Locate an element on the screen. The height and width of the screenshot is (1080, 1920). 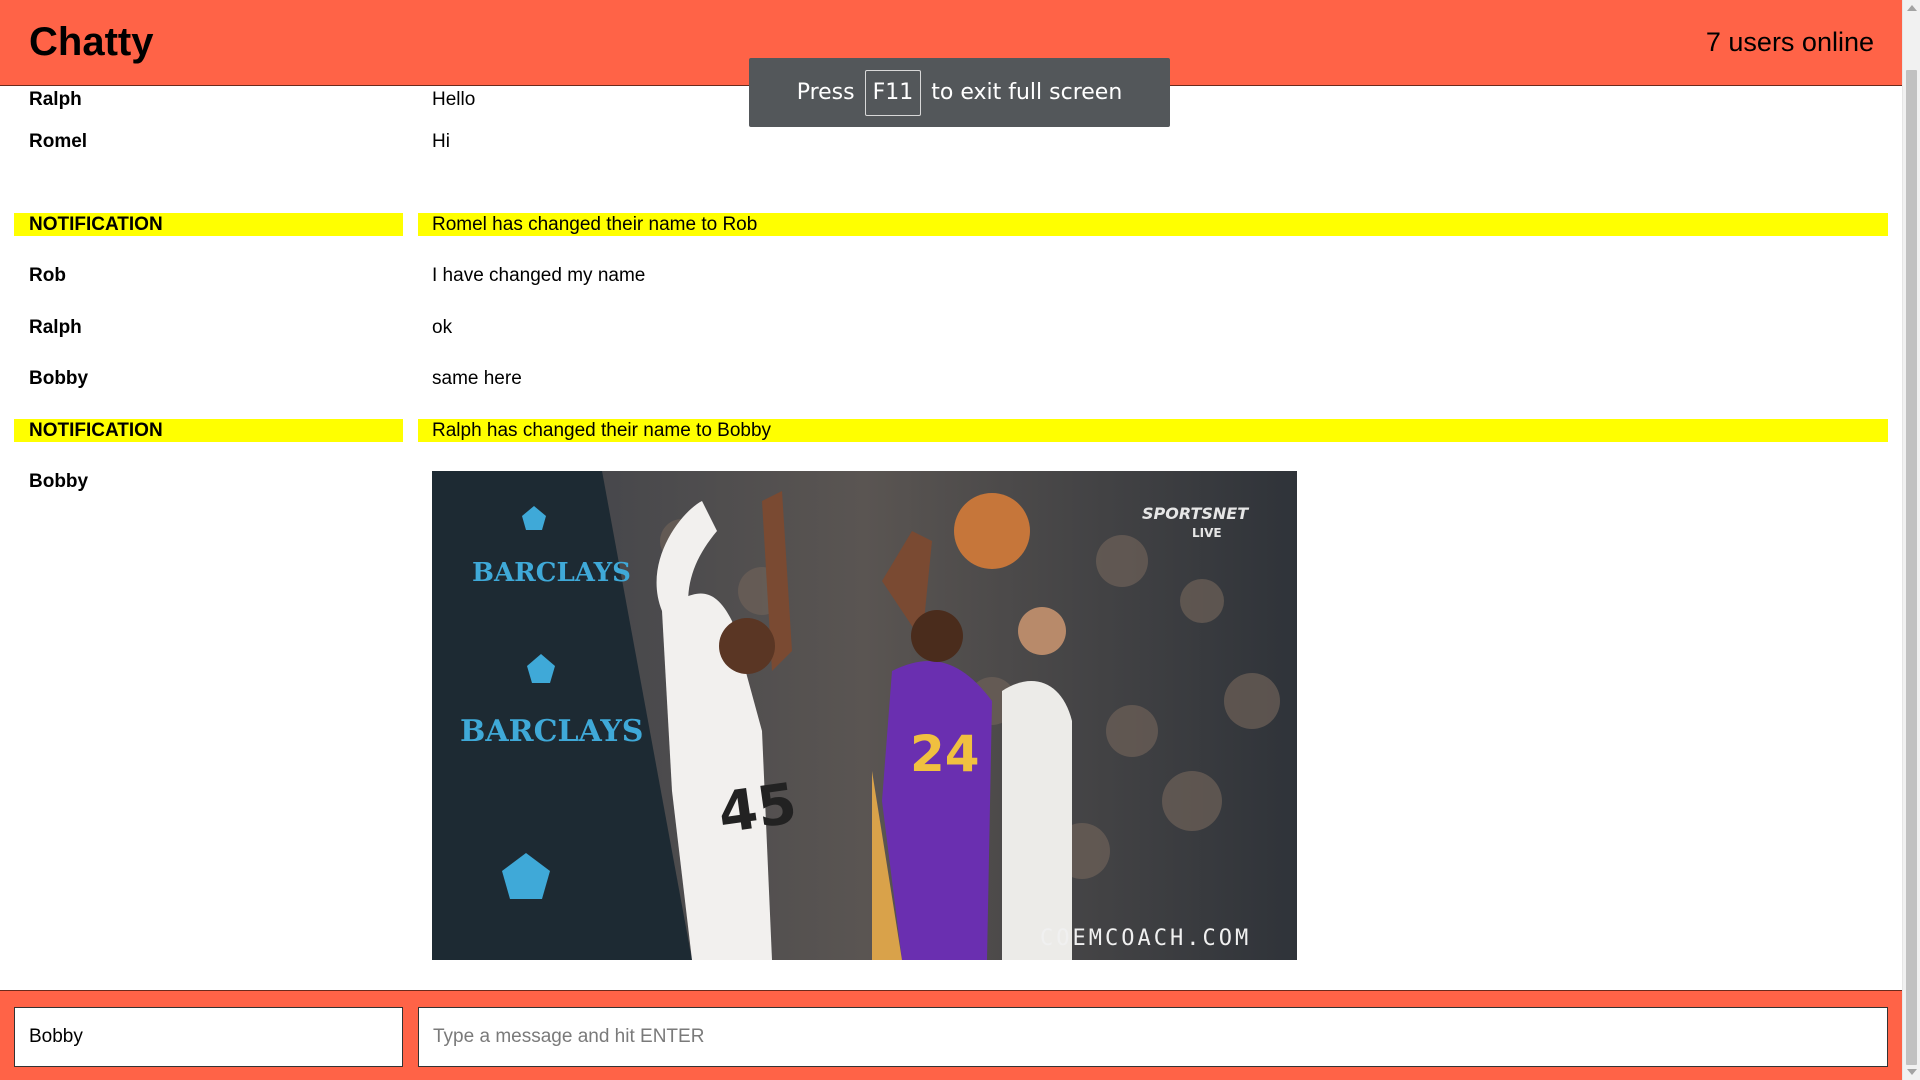
composer-bar is located at coordinates (951, 1035).